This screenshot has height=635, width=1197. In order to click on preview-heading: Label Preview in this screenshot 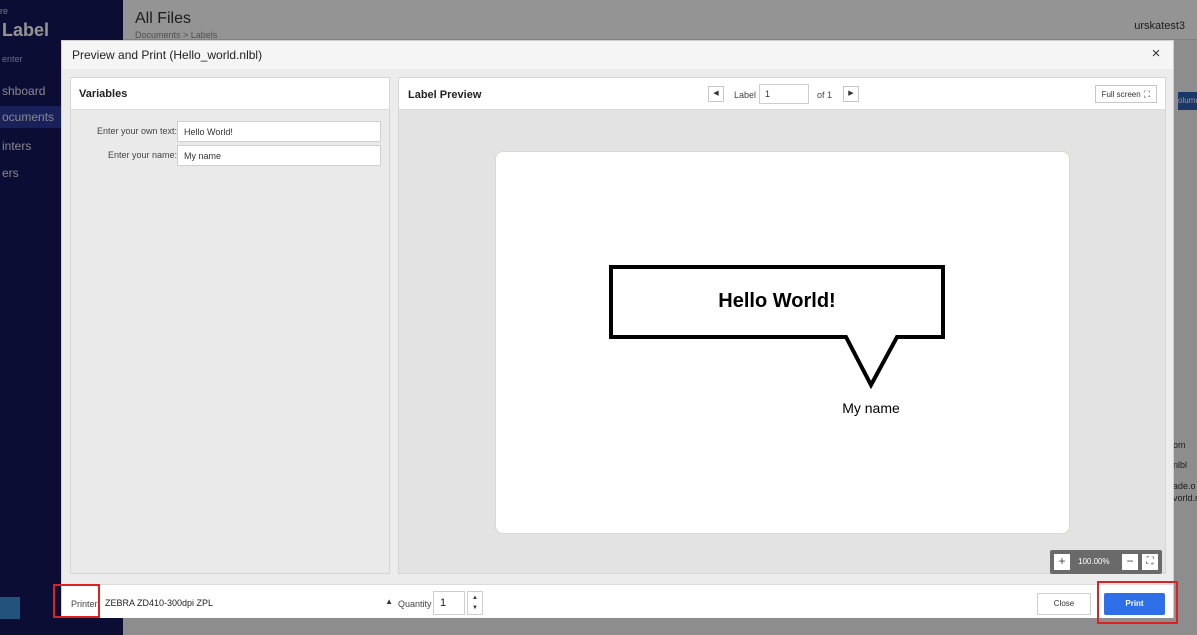, I will do `click(445, 95)`.